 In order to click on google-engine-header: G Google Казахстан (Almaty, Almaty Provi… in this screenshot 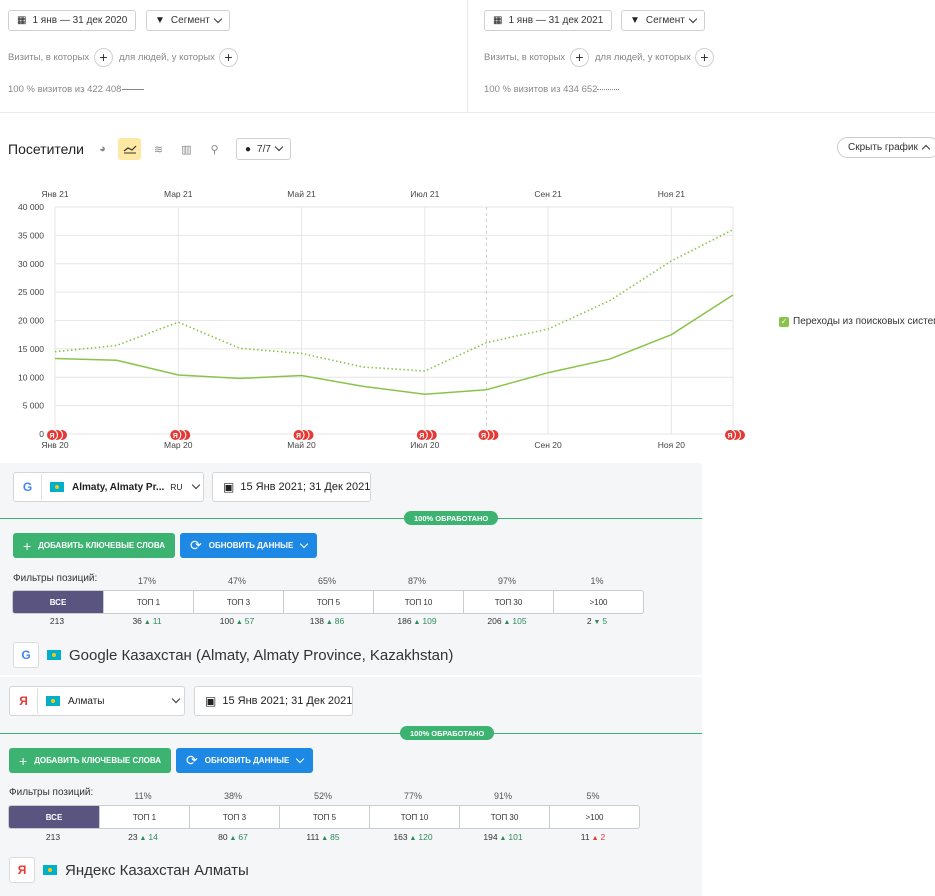, I will do `click(233, 655)`.